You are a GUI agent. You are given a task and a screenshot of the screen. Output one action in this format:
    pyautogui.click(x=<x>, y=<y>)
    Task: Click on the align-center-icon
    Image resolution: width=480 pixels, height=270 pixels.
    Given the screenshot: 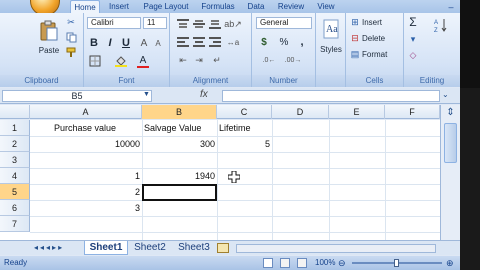 What is the action you would take?
    pyautogui.click(x=199, y=42)
    